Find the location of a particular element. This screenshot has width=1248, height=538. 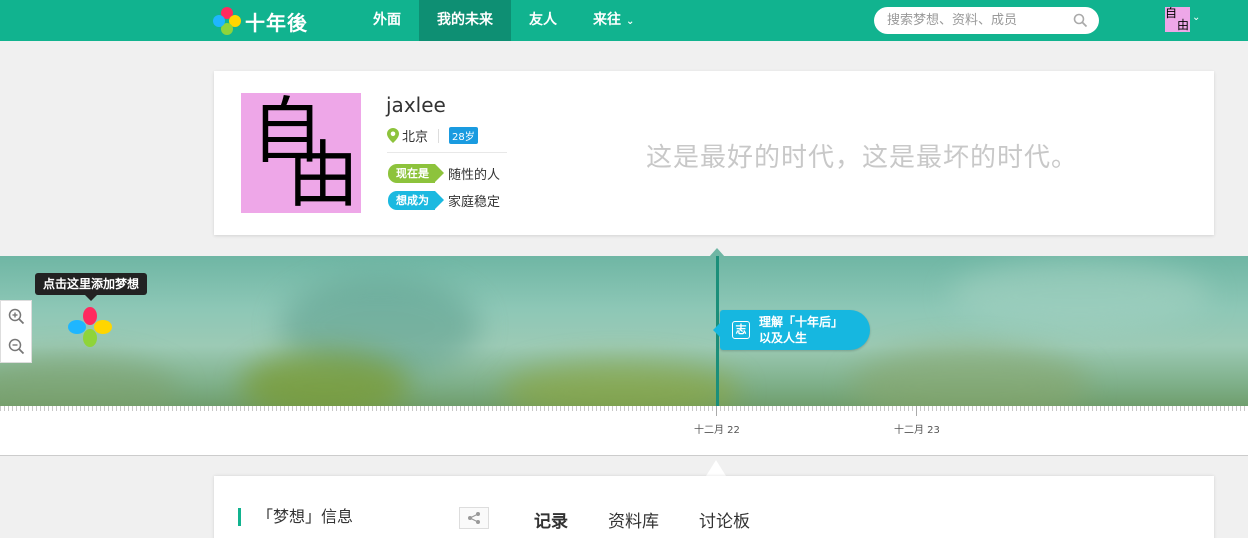

dream-tabs: 记录 资料库 讨论板 is located at coordinates (662, 519).